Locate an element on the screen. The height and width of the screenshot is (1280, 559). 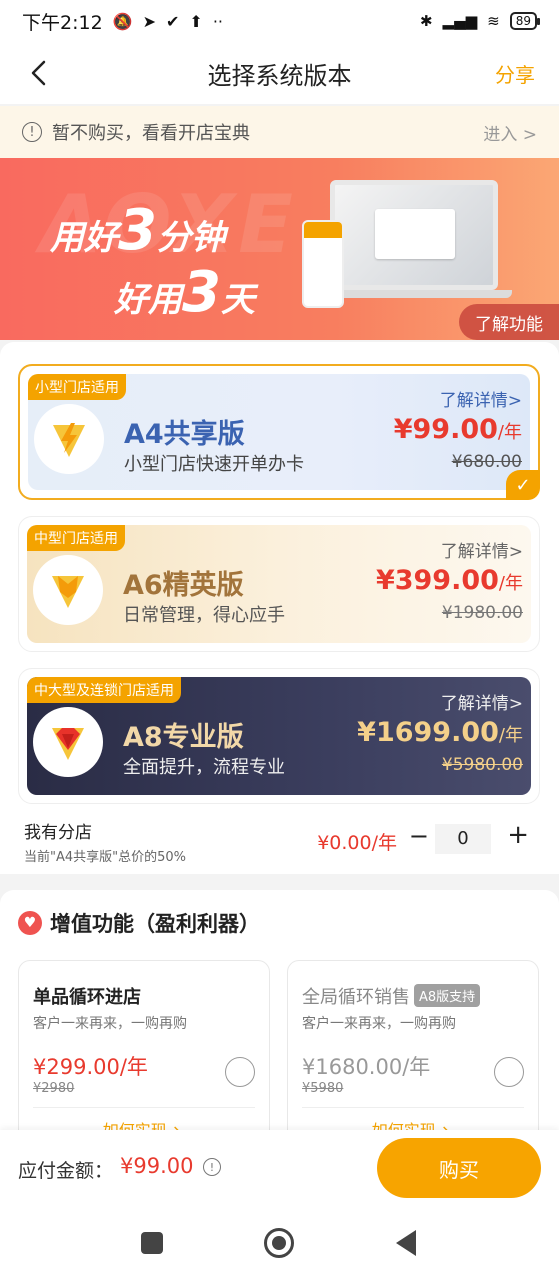
addon-title: 单品循环进店 is located at coordinates (87, 997).